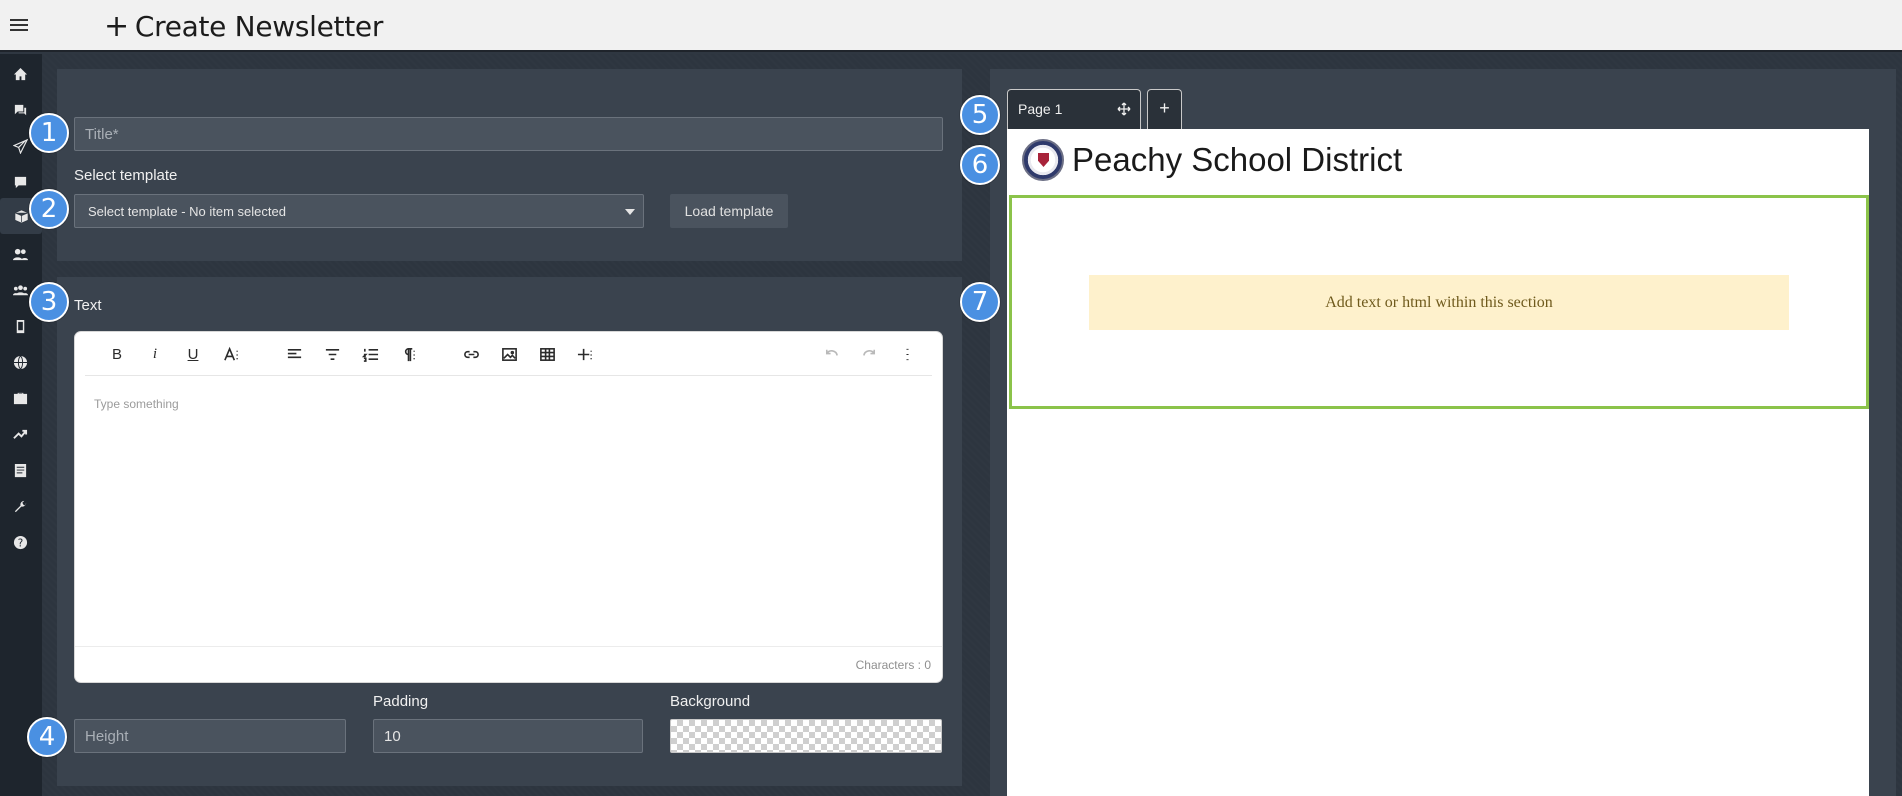 This screenshot has width=1902, height=796. What do you see at coordinates (49, 209) in the screenshot?
I see `step-badge-2: 2` at bounding box center [49, 209].